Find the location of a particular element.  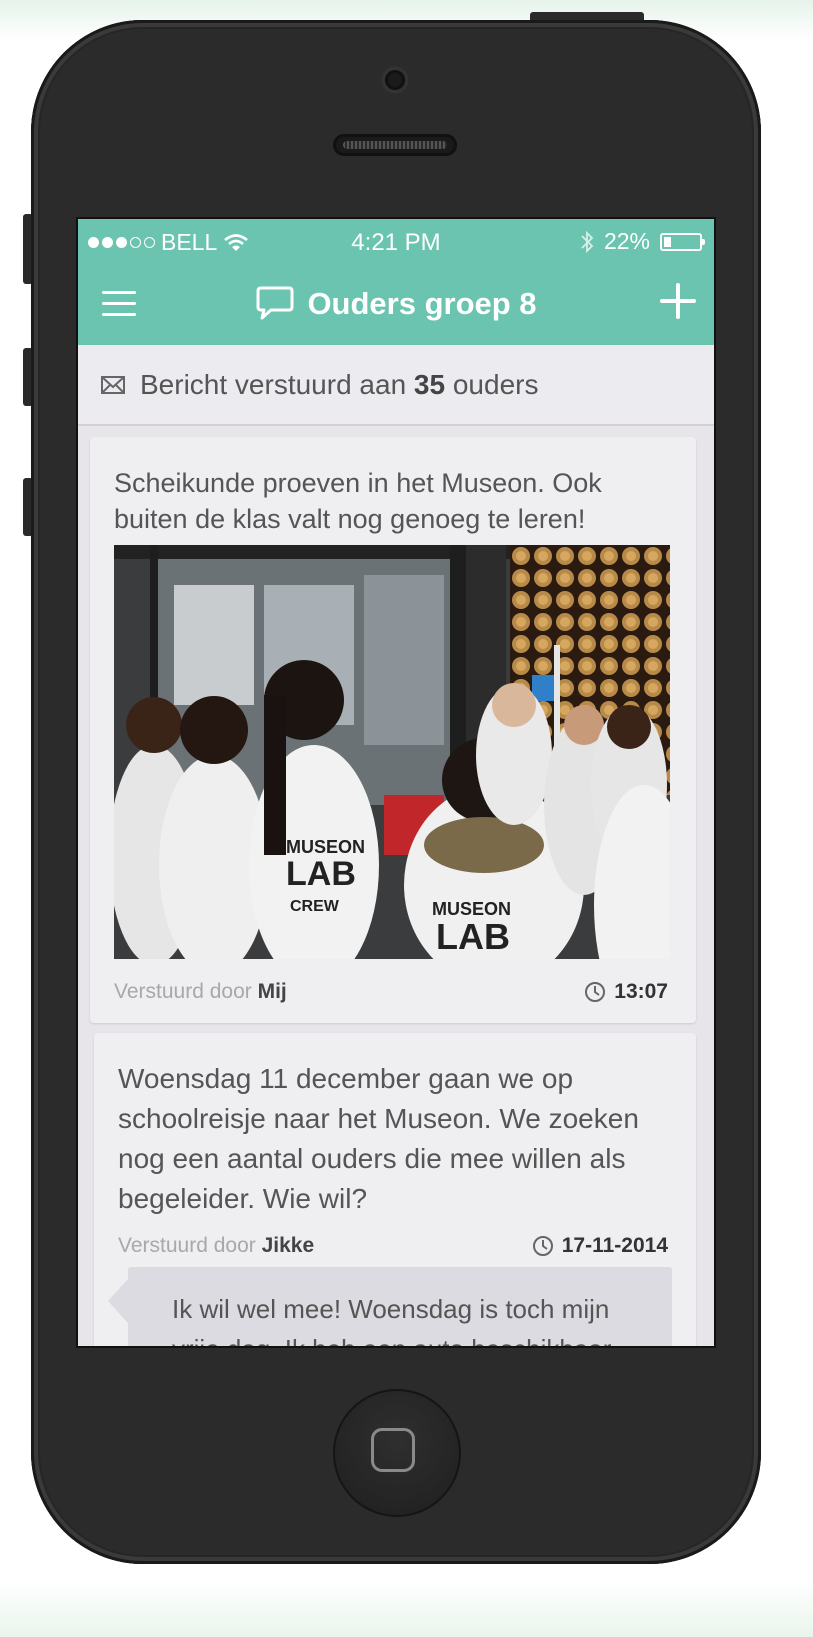

sent-notice: Bericht verstuurd aan 35 ouders is located at coordinates (396, 385).